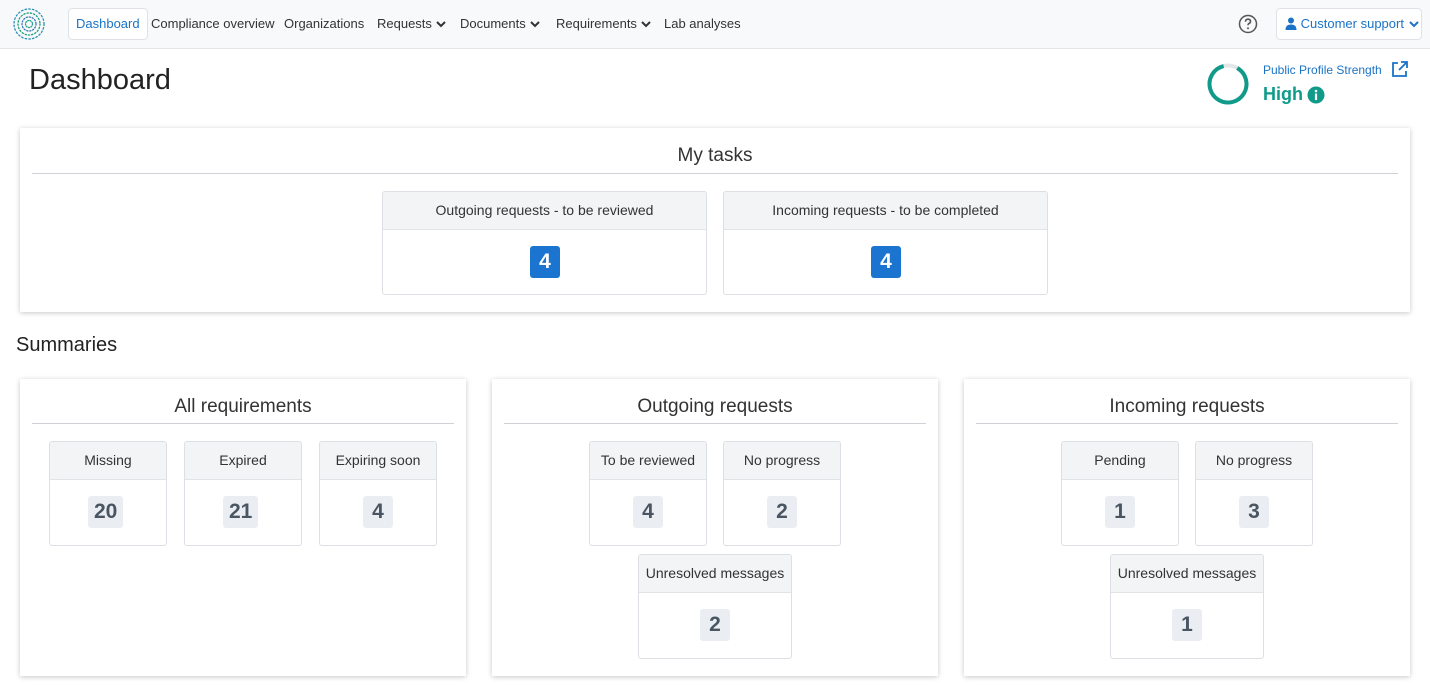  I want to click on missing-tile: Missing 20, so click(108, 493).